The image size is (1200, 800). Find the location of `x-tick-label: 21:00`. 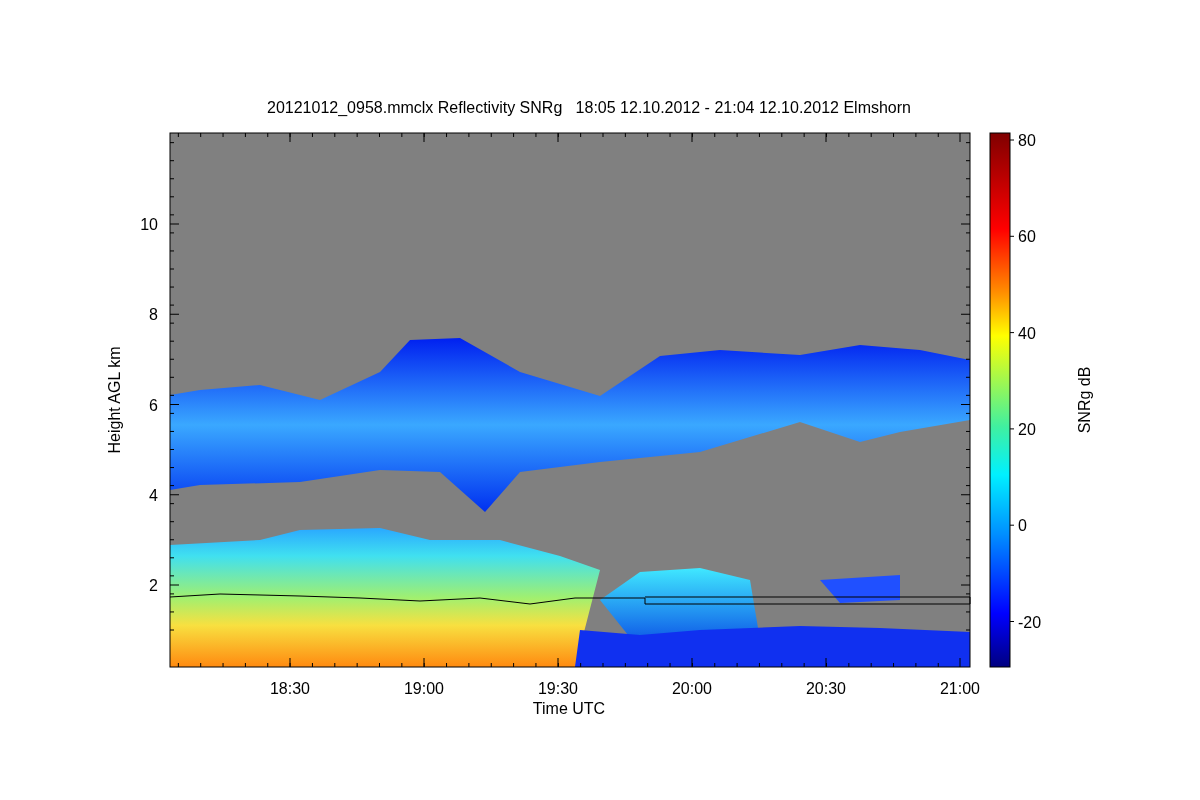

x-tick-label: 21:00 is located at coordinates (960, 688).